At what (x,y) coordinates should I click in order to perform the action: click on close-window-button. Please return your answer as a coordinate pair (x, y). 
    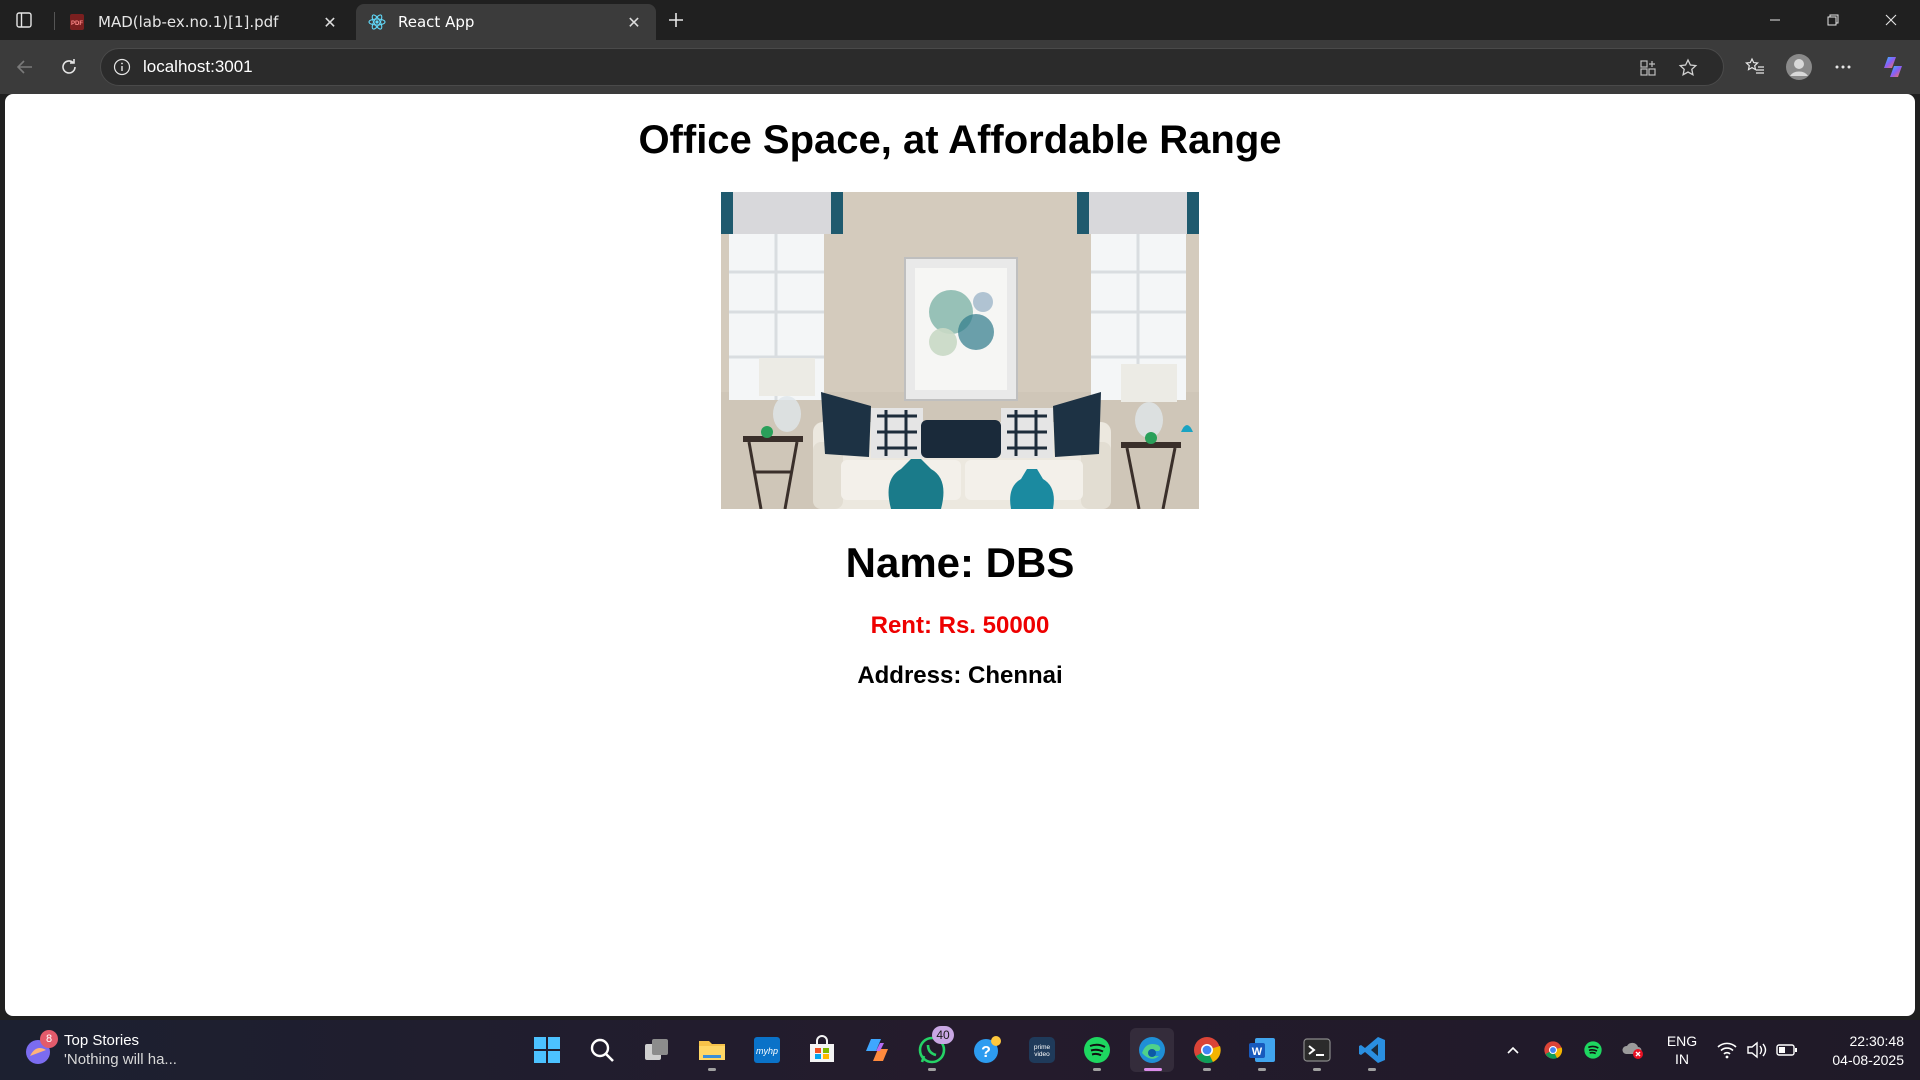
    Looking at the image, I should click on (1891, 20).